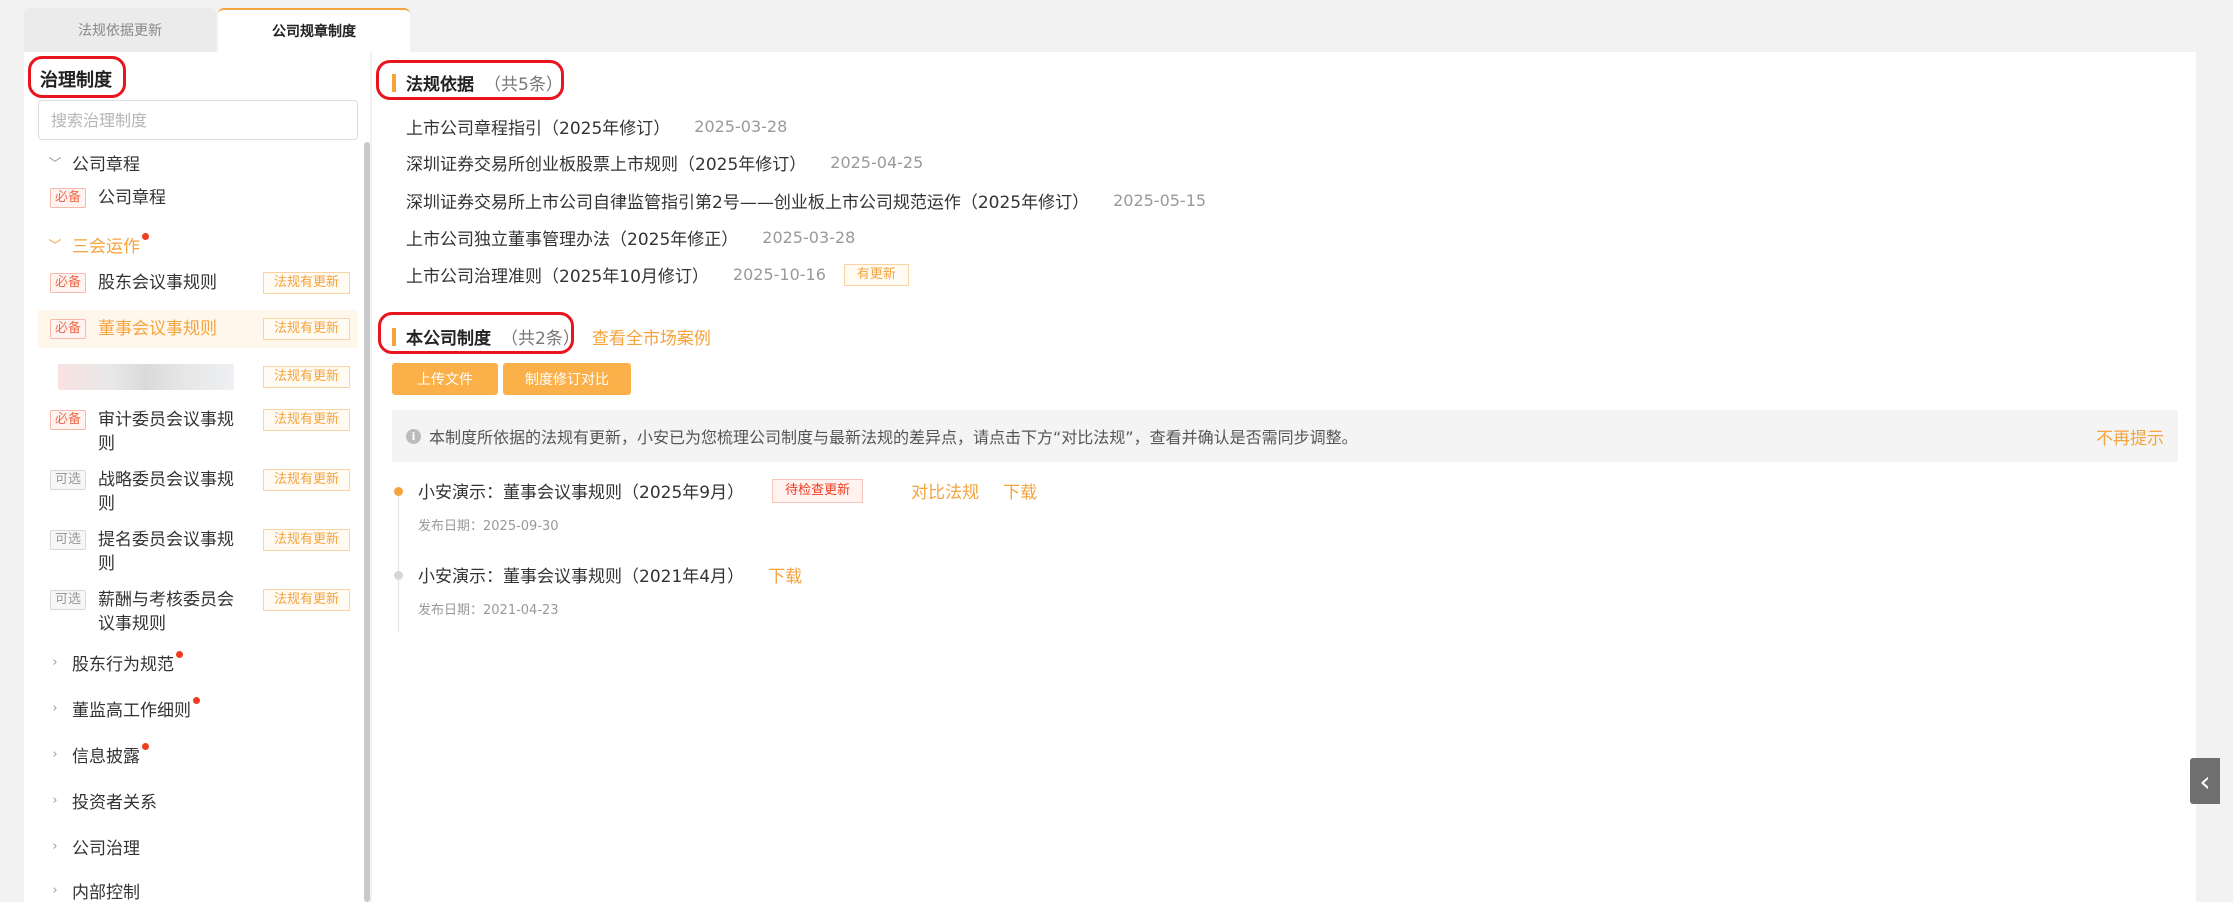 This screenshot has height=902, width=2233. What do you see at coordinates (818, 490) in the screenshot?
I see `pending-check-badge: 待检查更新` at bounding box center [818, 490].